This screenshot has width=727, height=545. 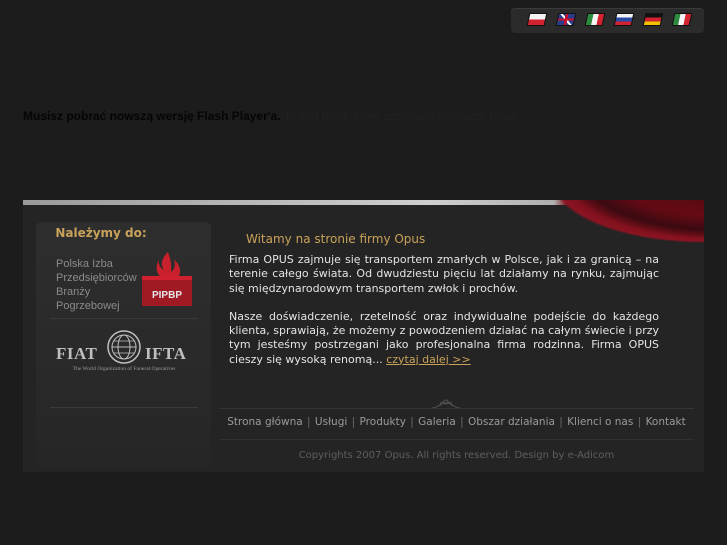 What do you see at coordinates (166, 353) in the screenshot?
I see `fiat-right: IFTA` at bounding box center [166, 353].